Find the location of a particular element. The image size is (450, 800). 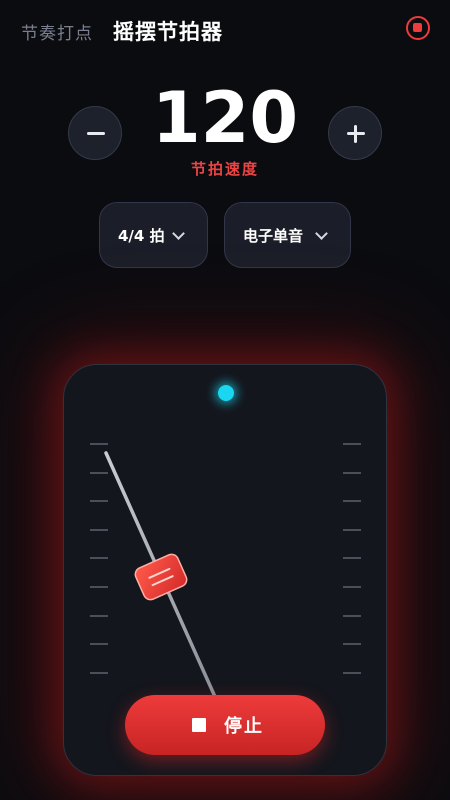

stop-square-icon is located at coordinates (417, 27).